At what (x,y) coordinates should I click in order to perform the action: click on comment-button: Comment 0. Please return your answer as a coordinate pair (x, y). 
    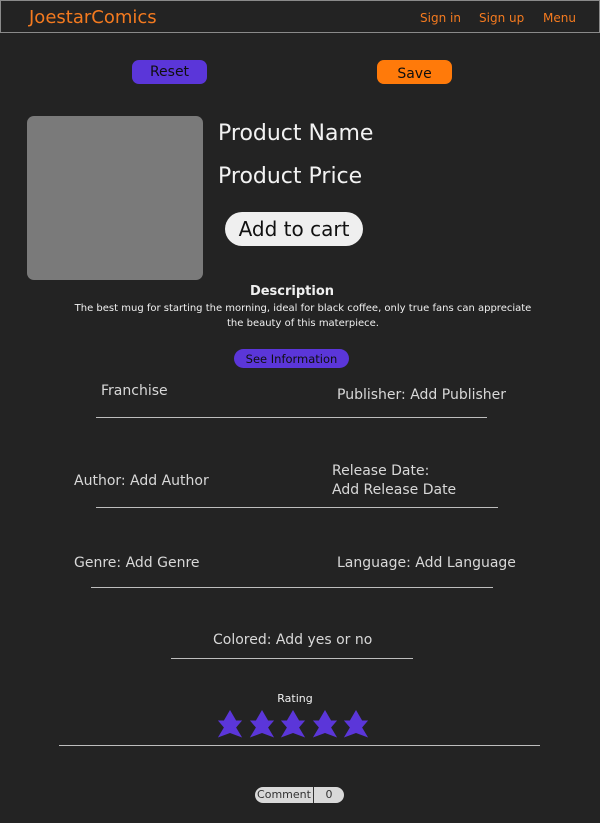
    Looking at the image, I should click on (299, 795).